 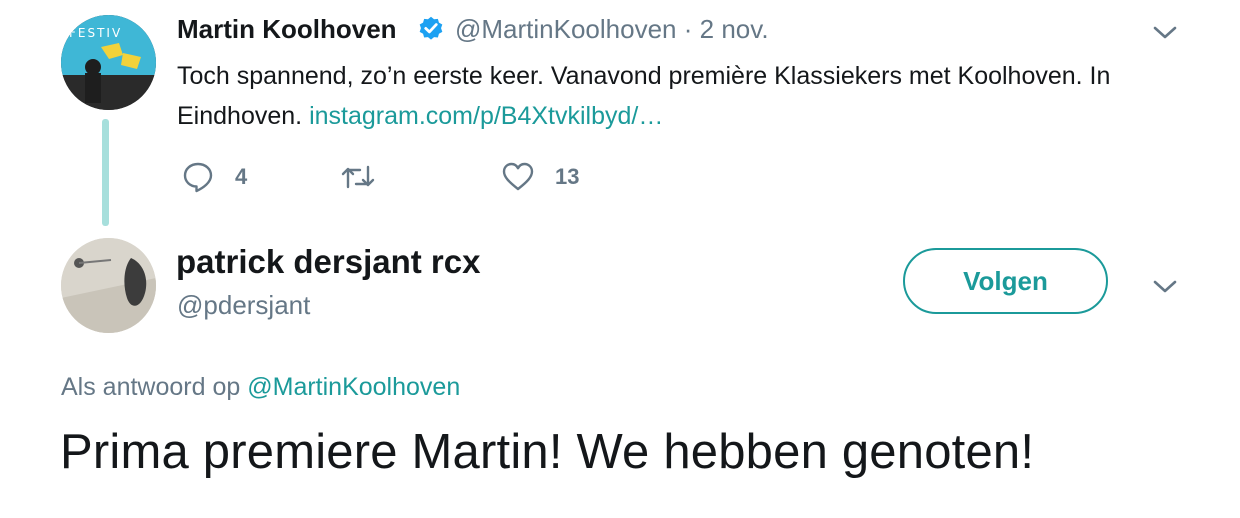 What do you see at coordinates (353, 387) in the screenshot?
I see `reply-to-mention: @MartinKoolhoven` at bounding box center [353, 387].